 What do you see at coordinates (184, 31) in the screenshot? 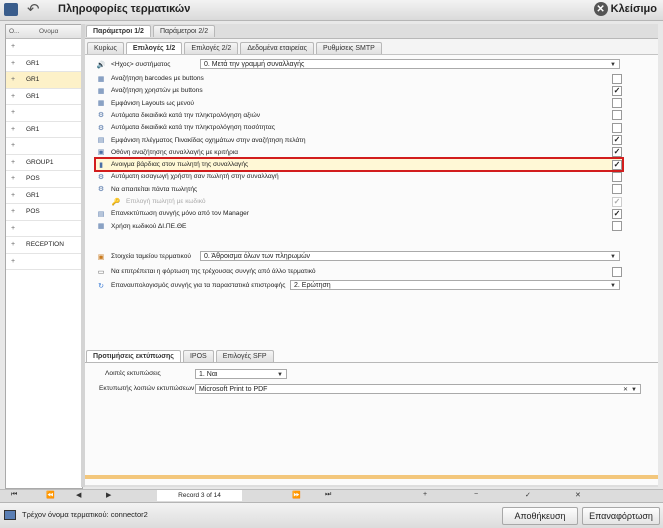
I see `tab-parameters-2: Παράμετροι 2/2` at bounding box center [184, 31].